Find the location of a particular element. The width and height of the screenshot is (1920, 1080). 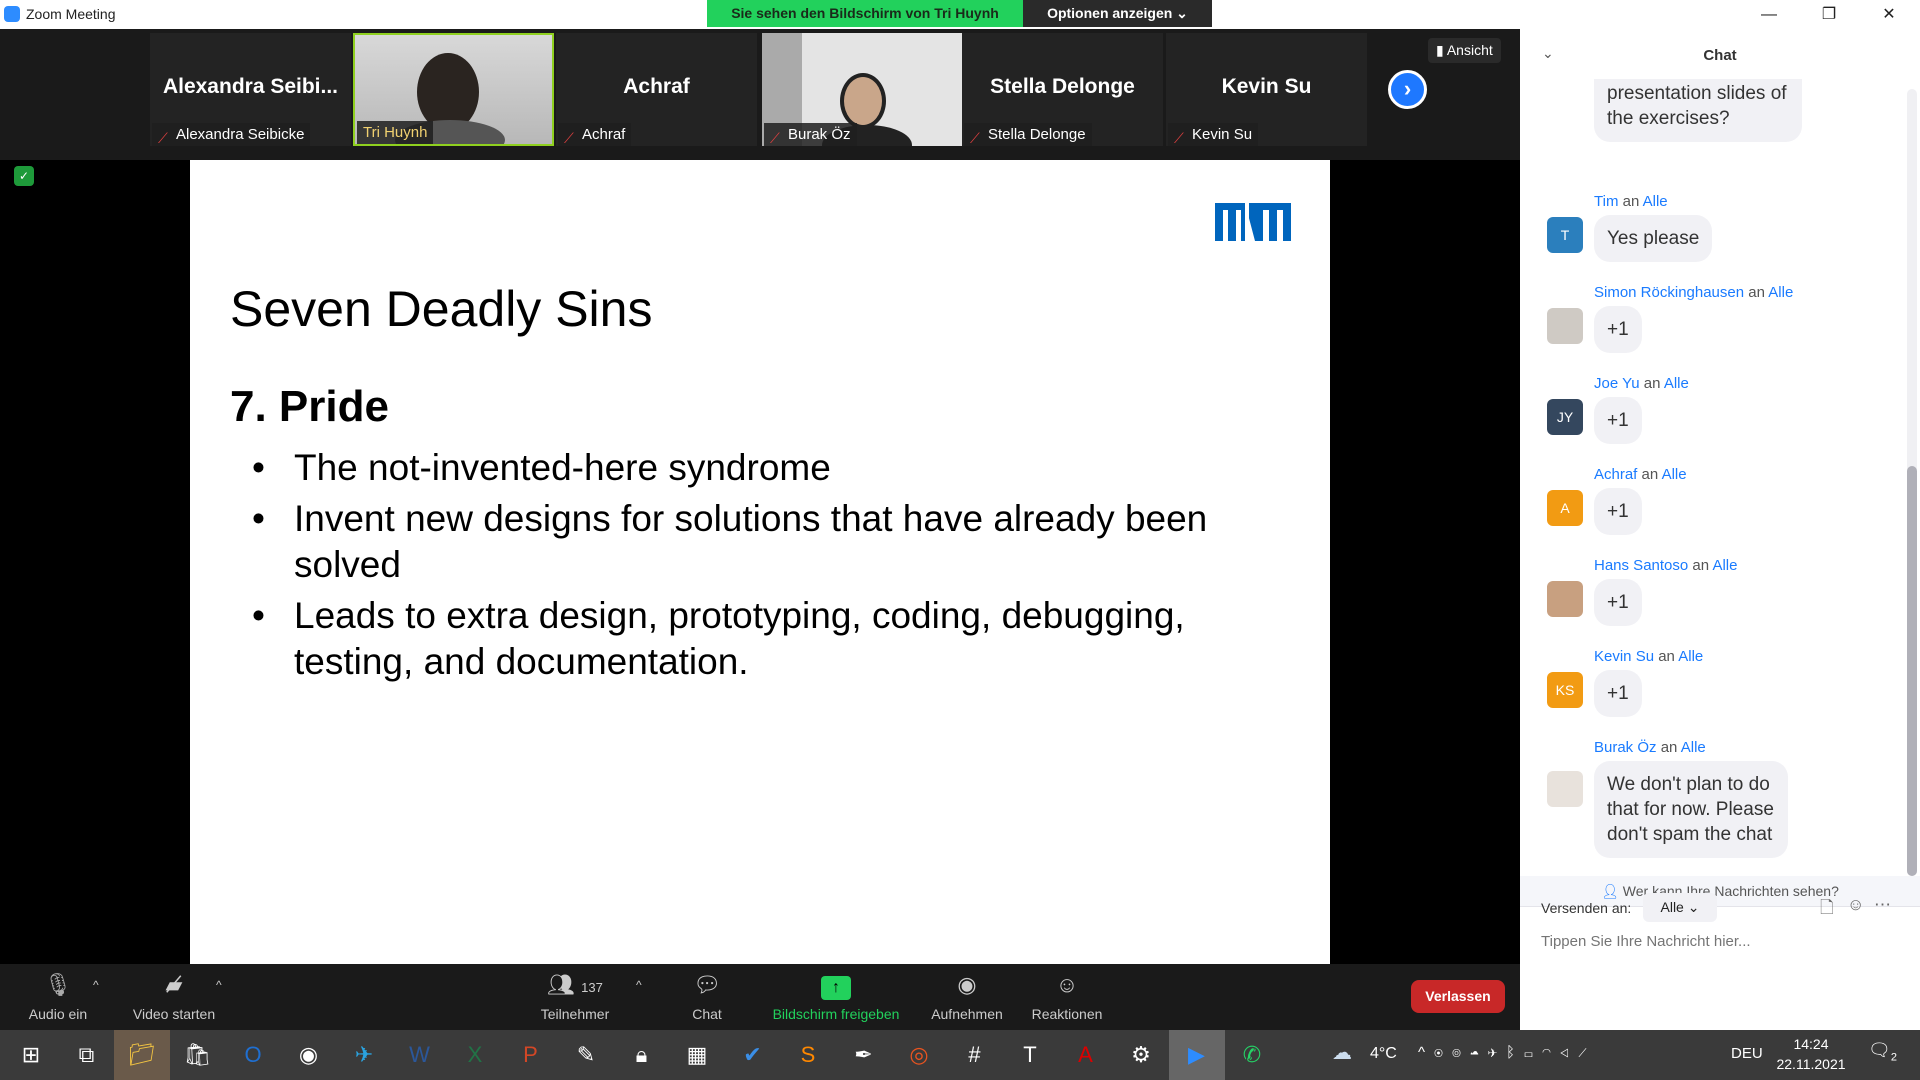

participant-tile: Alexandra Seibi... ⟋ Alexandra Seibicke is located at coordinates (250, 89).